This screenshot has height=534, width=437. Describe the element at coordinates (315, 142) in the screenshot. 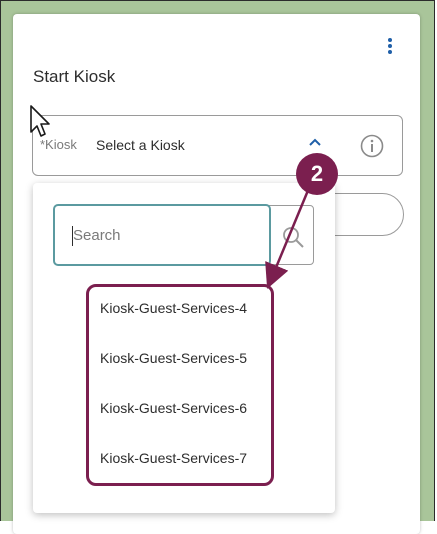

I see `chevron-up-icon` at that location.